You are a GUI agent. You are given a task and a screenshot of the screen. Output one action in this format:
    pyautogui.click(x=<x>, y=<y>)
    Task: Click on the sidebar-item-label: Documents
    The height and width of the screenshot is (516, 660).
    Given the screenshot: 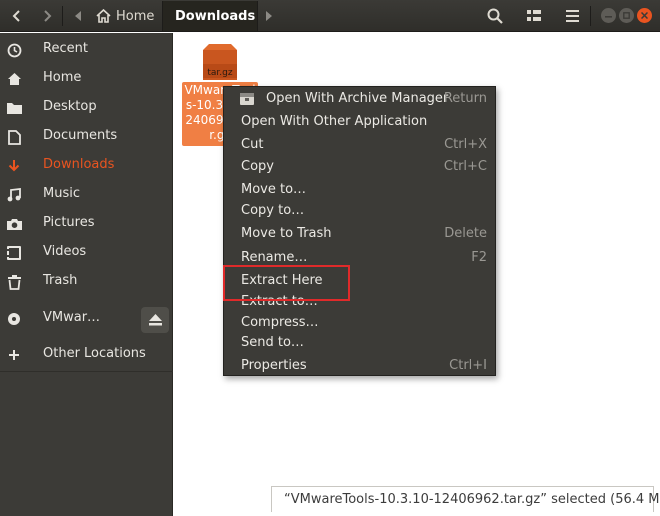 What is the action you would take?
    pyautogui.click(x=80, y=135)
    